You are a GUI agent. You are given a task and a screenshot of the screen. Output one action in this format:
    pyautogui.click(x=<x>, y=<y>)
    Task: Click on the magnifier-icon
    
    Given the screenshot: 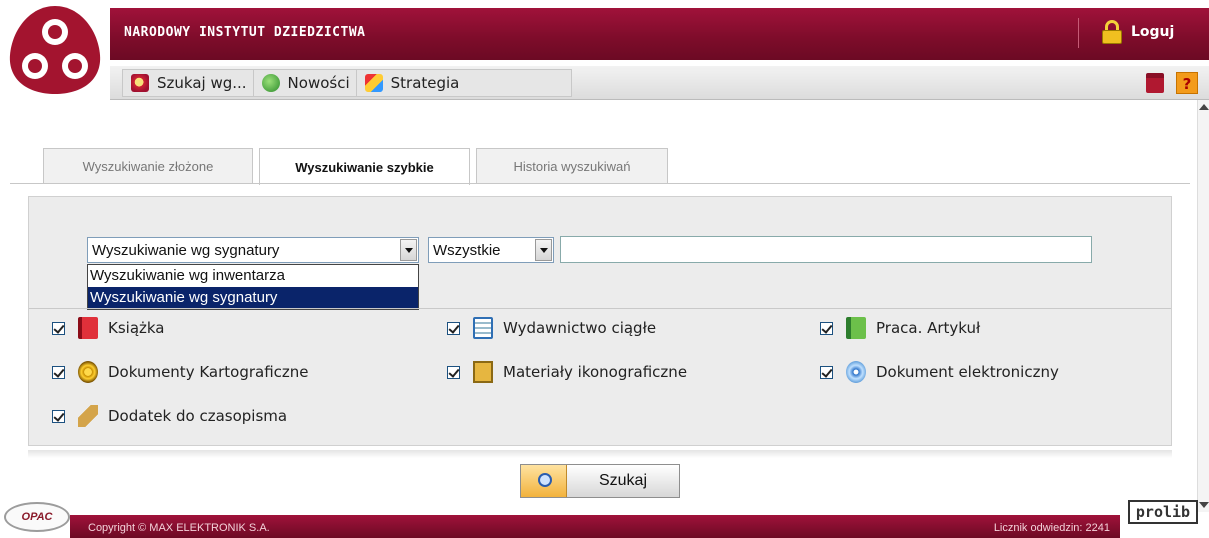 What is the action you would take?
    pyautogui.click(x=544, y=481)
    